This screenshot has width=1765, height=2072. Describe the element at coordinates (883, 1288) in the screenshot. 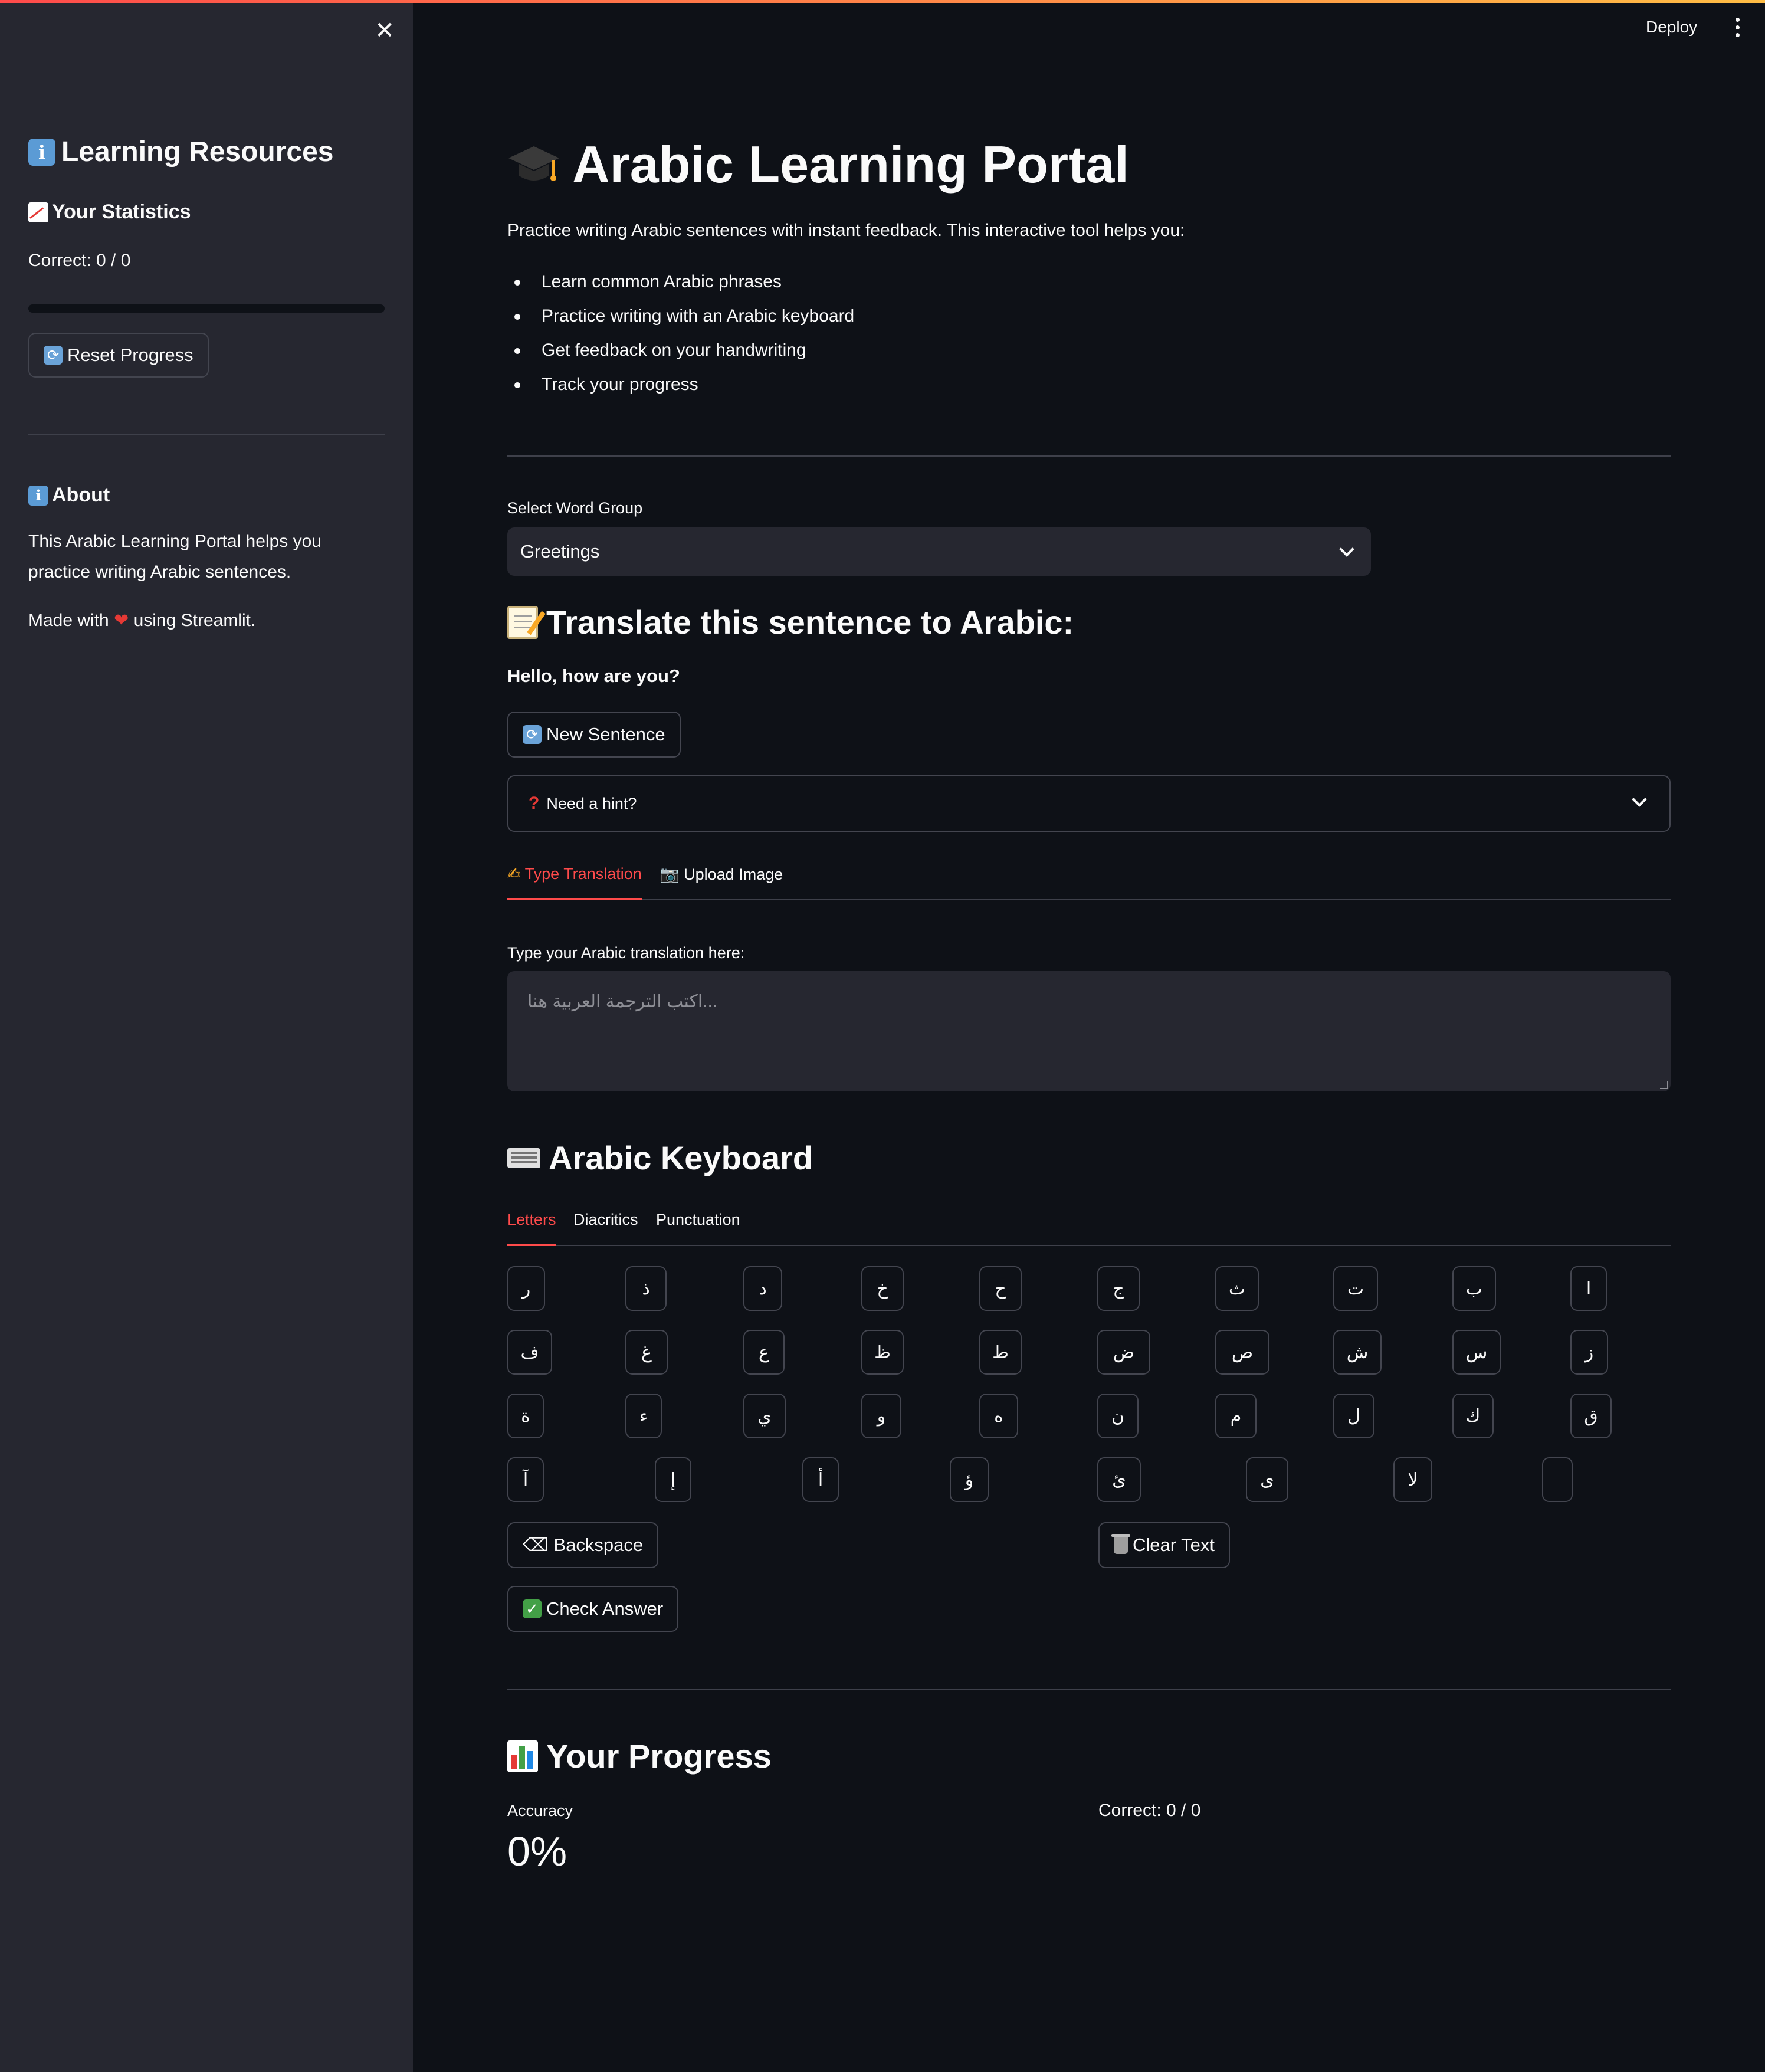

I see `key-button: خ` at that location.